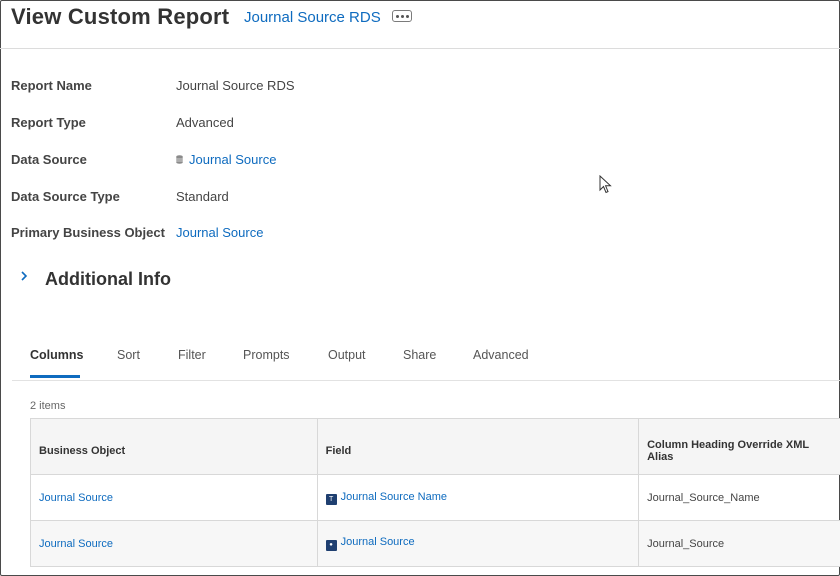 Image resolution: width=840 pixels, height=576 pixels. Describe the element at coordinates (402, 16) in the screenshot. I see `more-actions-button` at that location.